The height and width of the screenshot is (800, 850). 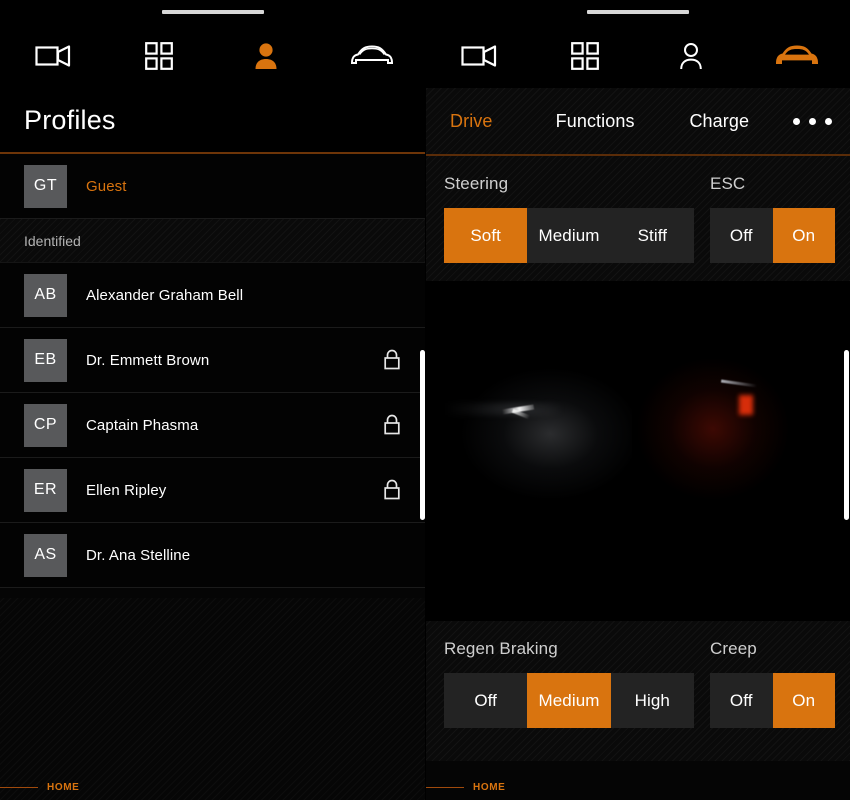 What do you see at coordinates (595, 121) in the screenshot?
I see `tab-functions: Functions` at bounding box center [595, 121].